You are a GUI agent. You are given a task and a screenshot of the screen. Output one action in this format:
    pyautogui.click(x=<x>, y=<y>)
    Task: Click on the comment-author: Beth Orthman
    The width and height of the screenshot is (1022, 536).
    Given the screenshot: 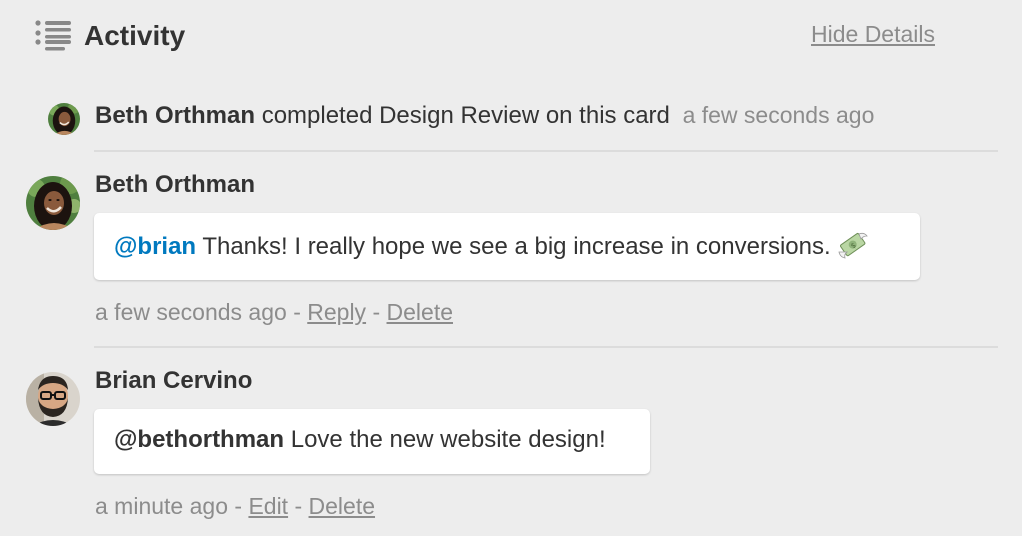 What is the action you would take?
    pyautogui.click(x=175, y=185)
    